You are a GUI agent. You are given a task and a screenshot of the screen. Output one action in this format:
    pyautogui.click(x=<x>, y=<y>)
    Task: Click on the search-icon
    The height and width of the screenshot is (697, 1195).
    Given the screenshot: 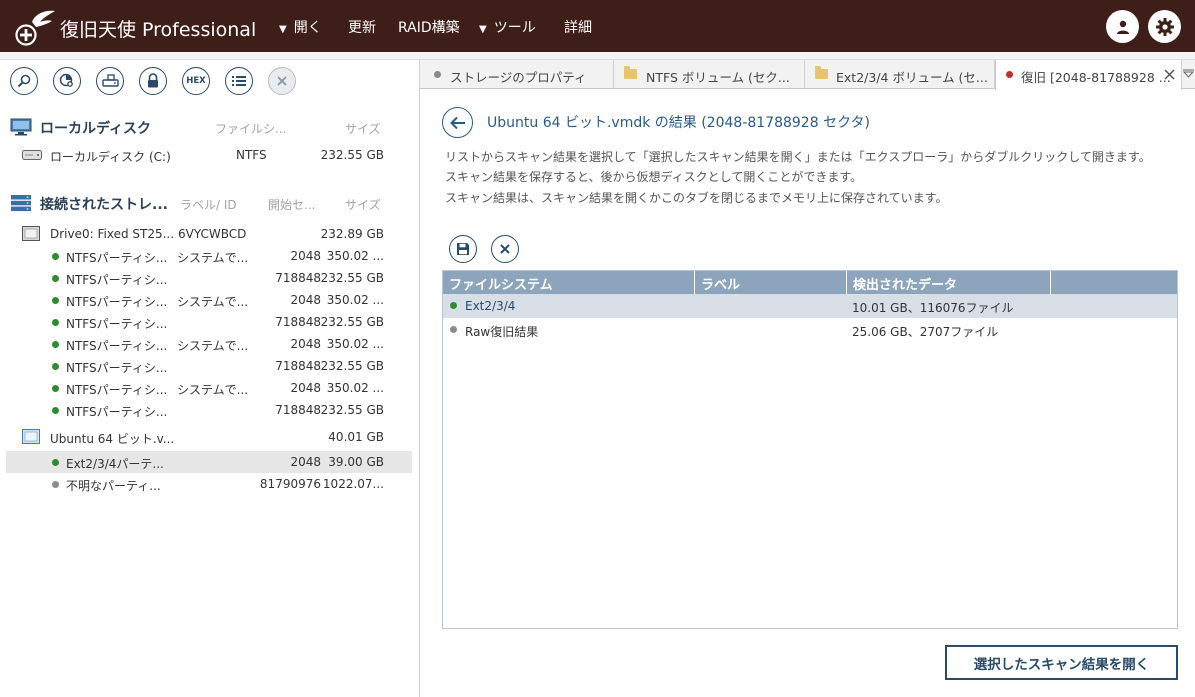 What is the action you would take?
    pyautogui.click(x=24, y=81)
    